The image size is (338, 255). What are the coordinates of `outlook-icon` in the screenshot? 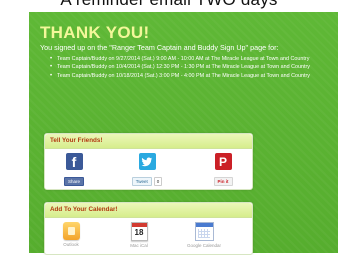 It's located at (71, 231).